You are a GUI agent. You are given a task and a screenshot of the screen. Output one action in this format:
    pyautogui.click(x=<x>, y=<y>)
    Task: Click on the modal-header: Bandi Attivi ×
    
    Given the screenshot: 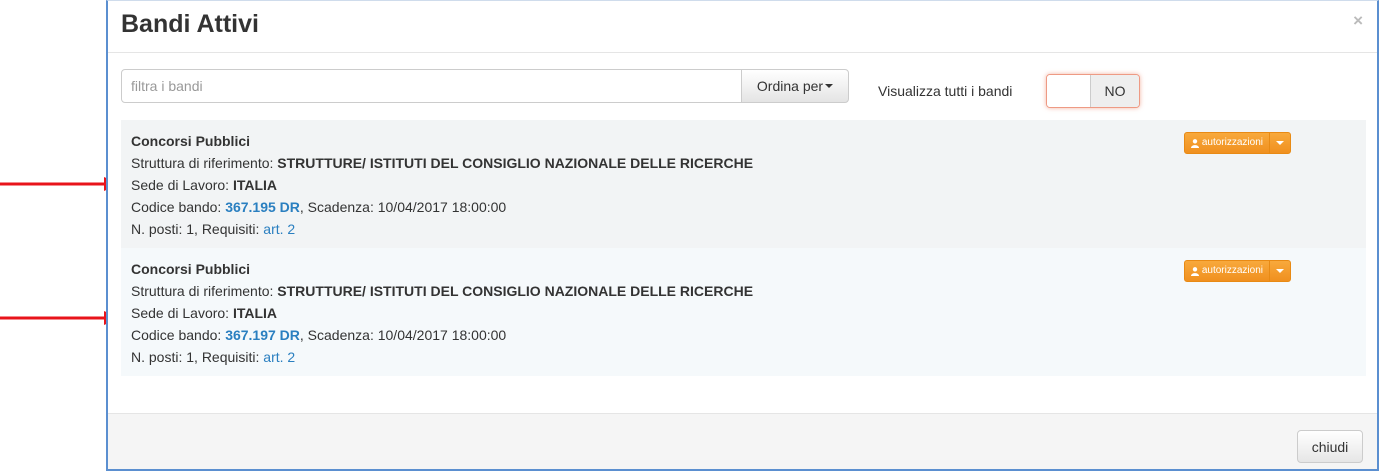 What is the action you would take?
    pyautogui.click(x=742, y=27)
    